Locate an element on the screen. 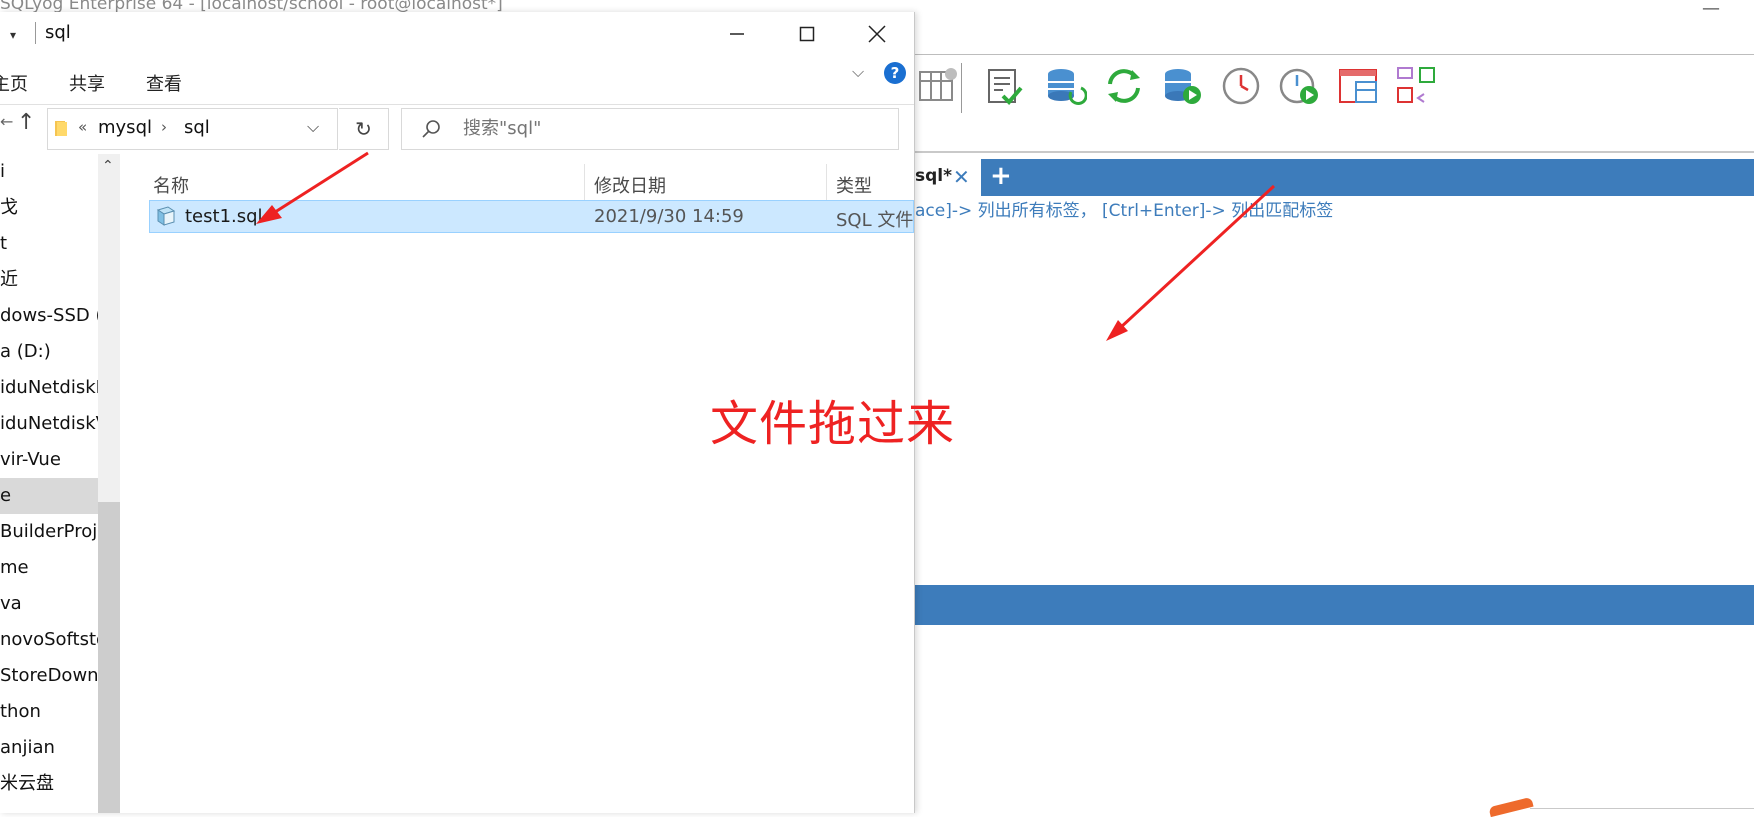  file-row-selected is located at coordinates (531, 216).